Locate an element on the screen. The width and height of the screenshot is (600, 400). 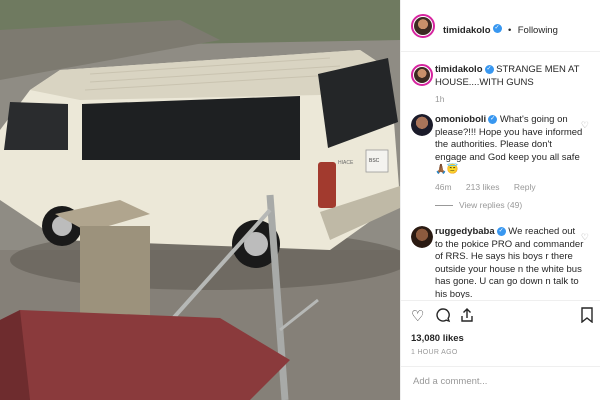
caption-username: timidakolo is located at coordinates (459, 69).